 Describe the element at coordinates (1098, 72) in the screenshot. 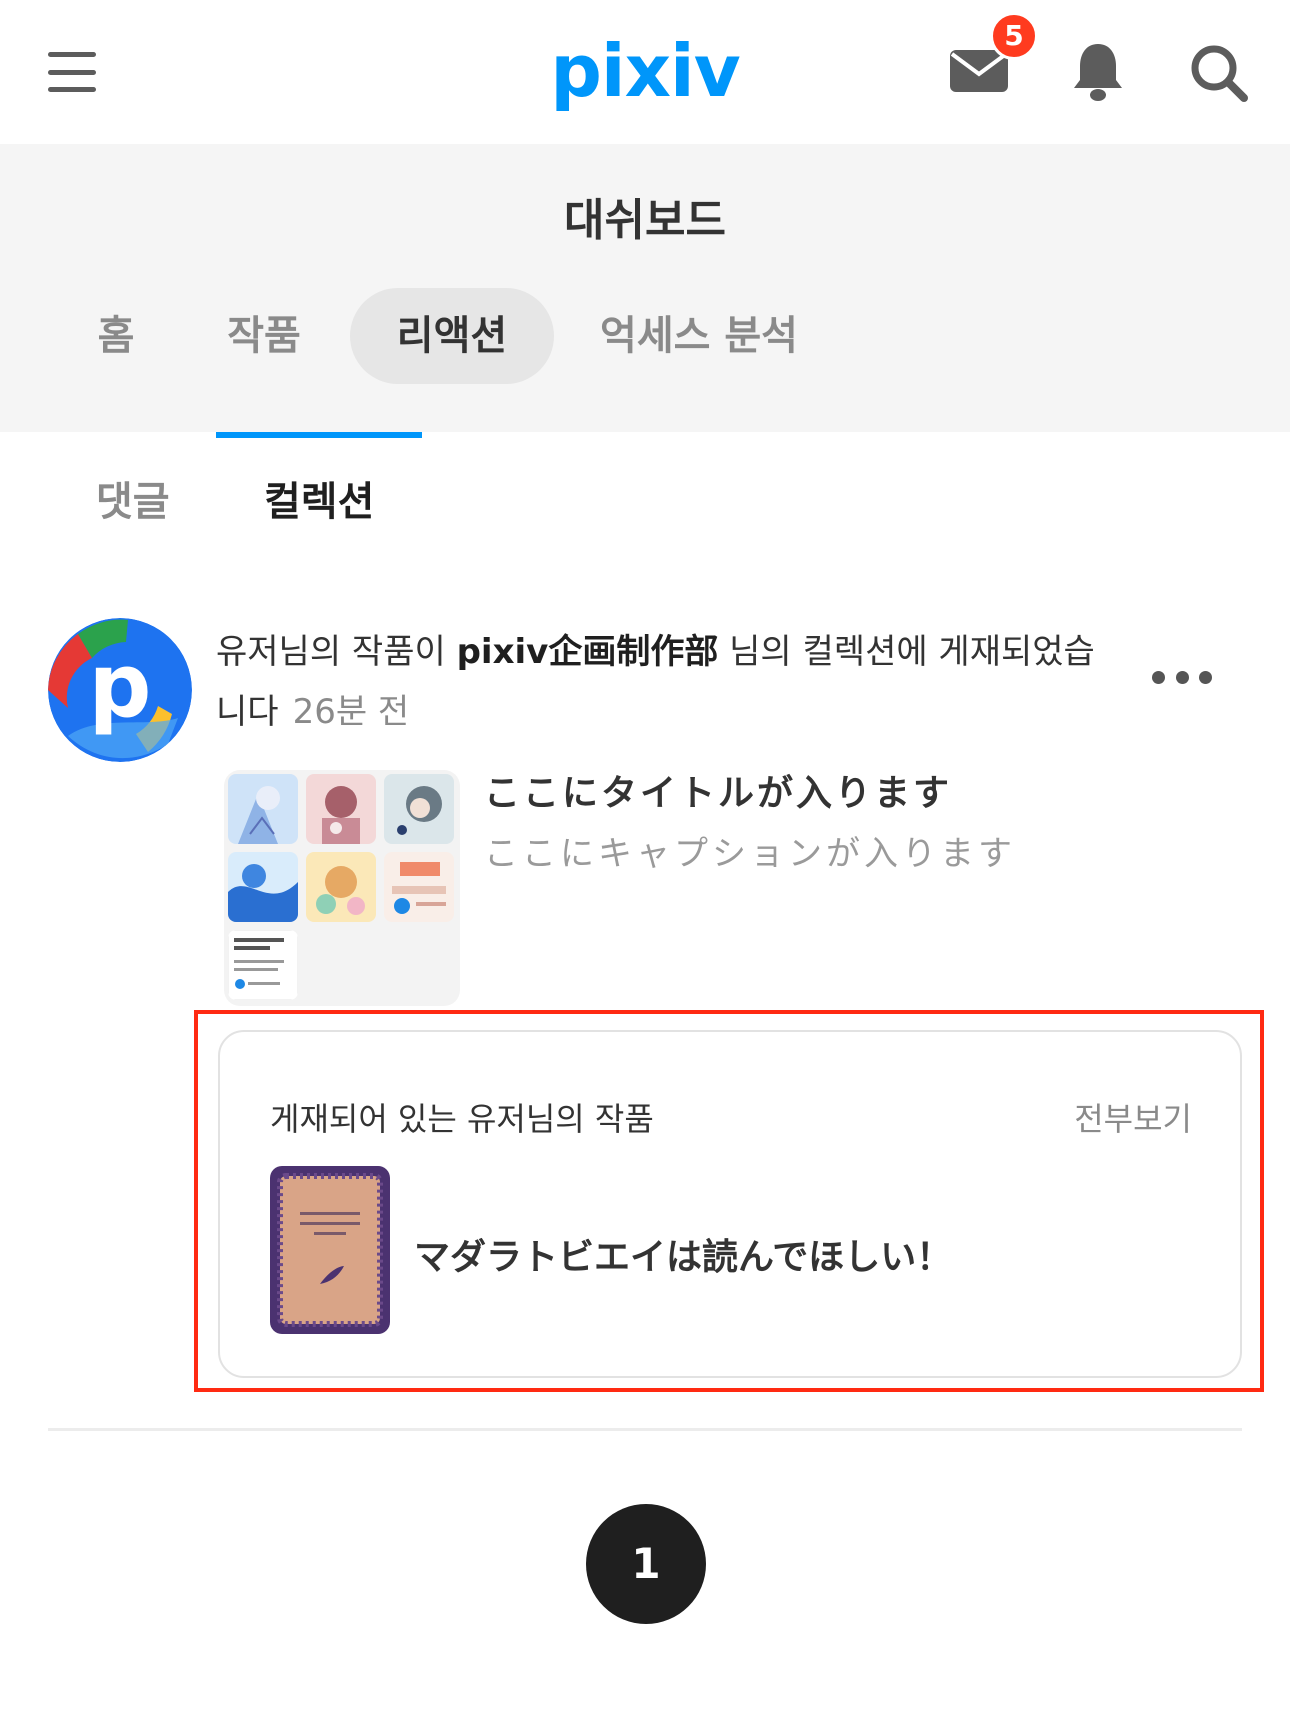

I see `bell-icon` at that location.